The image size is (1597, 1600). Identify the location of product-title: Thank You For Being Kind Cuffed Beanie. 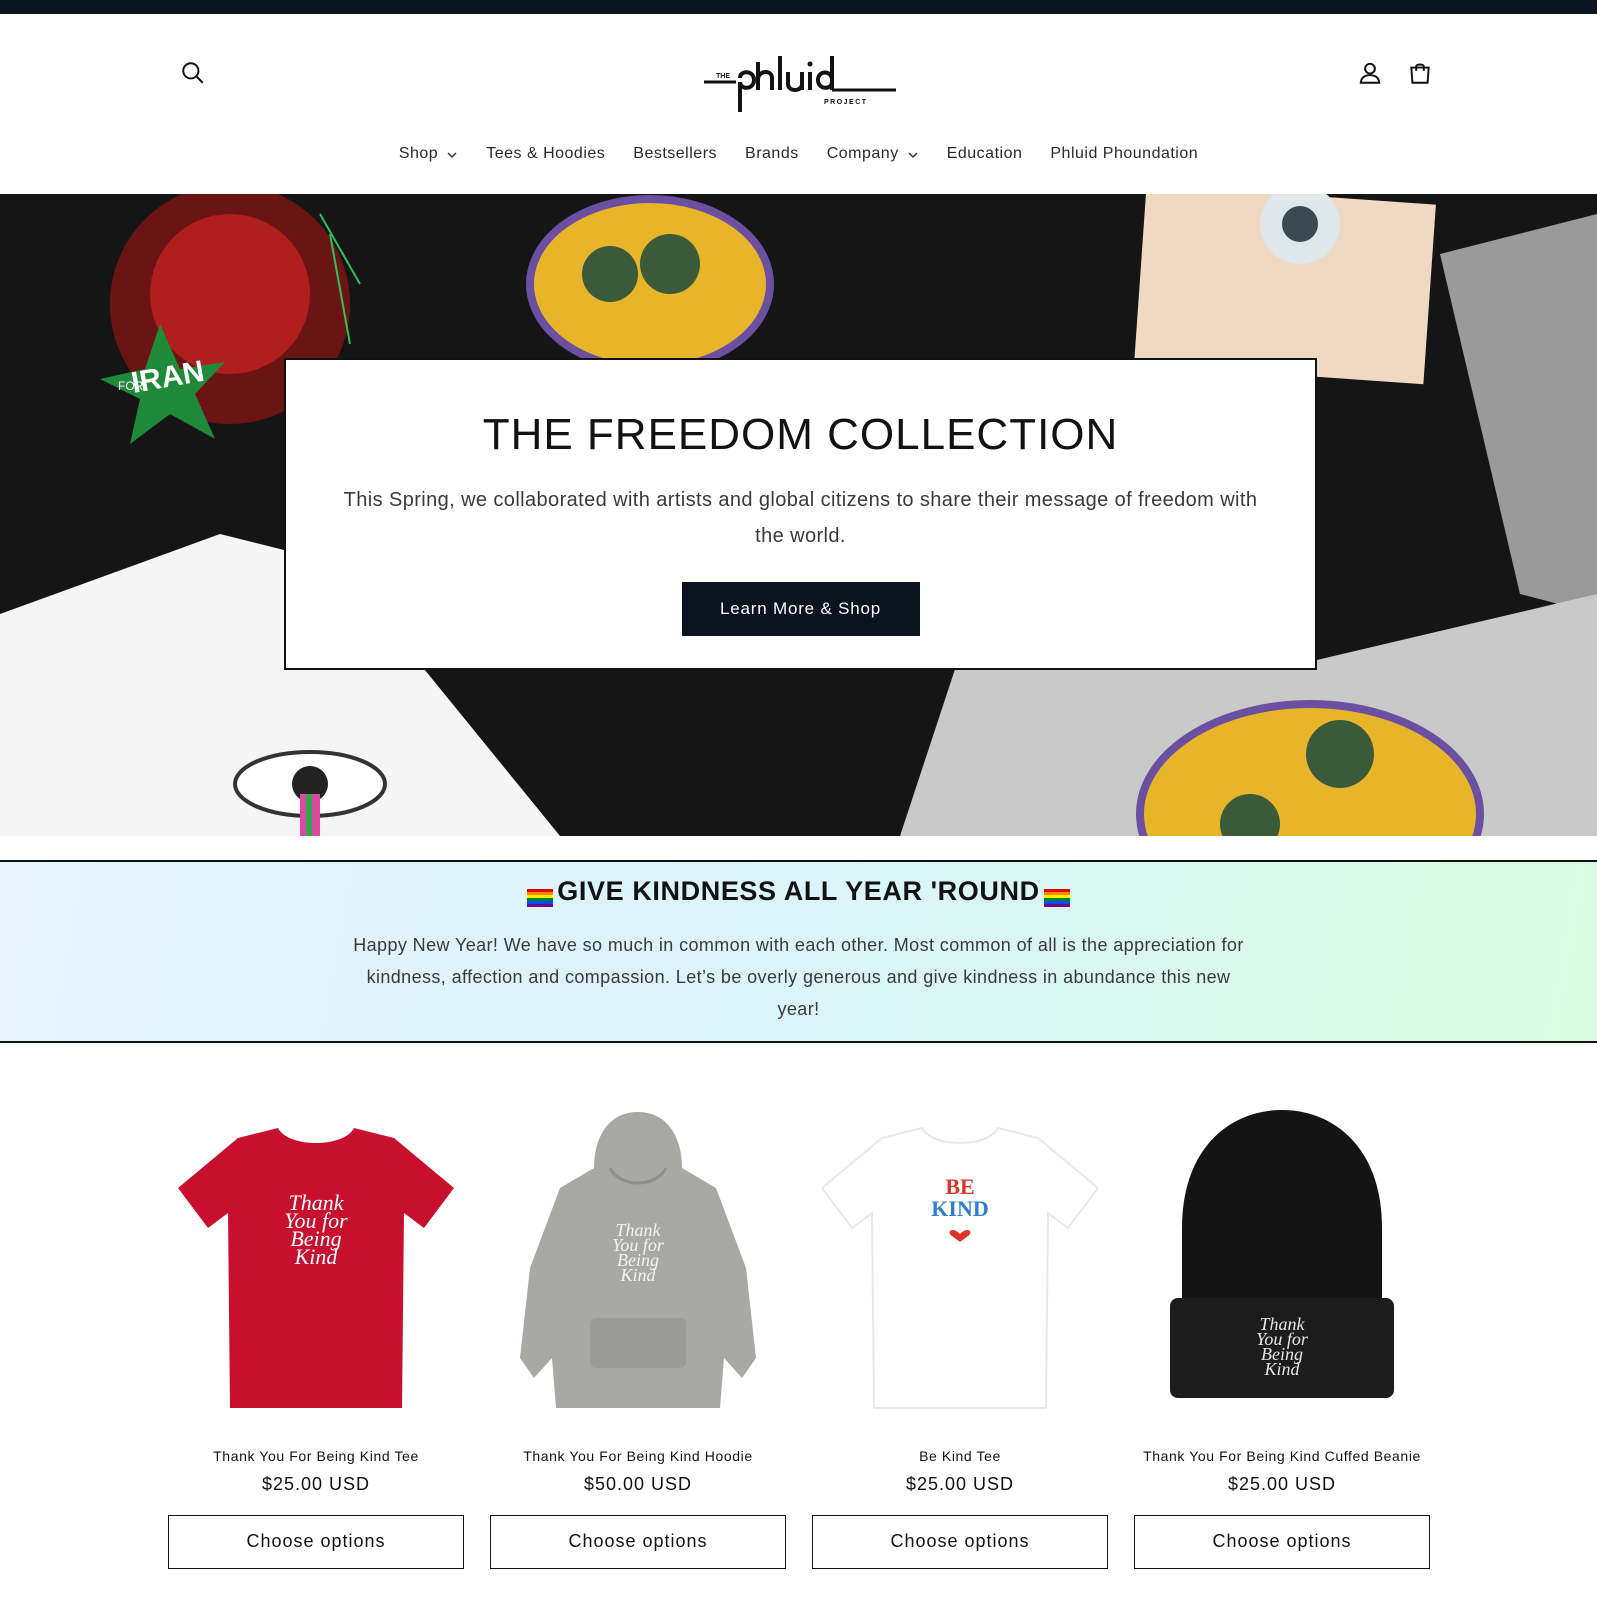
(1282, 1456).